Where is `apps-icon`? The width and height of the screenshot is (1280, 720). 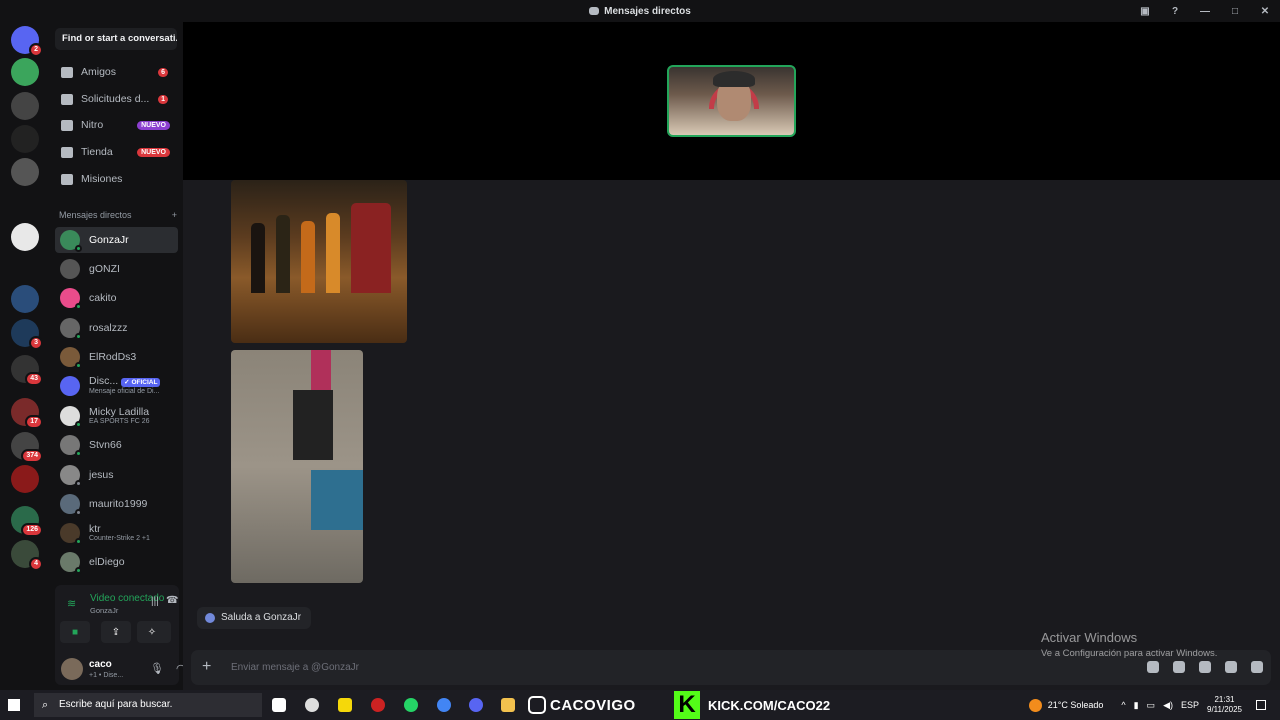
apps-icon is located at coordinates (1257, 667).